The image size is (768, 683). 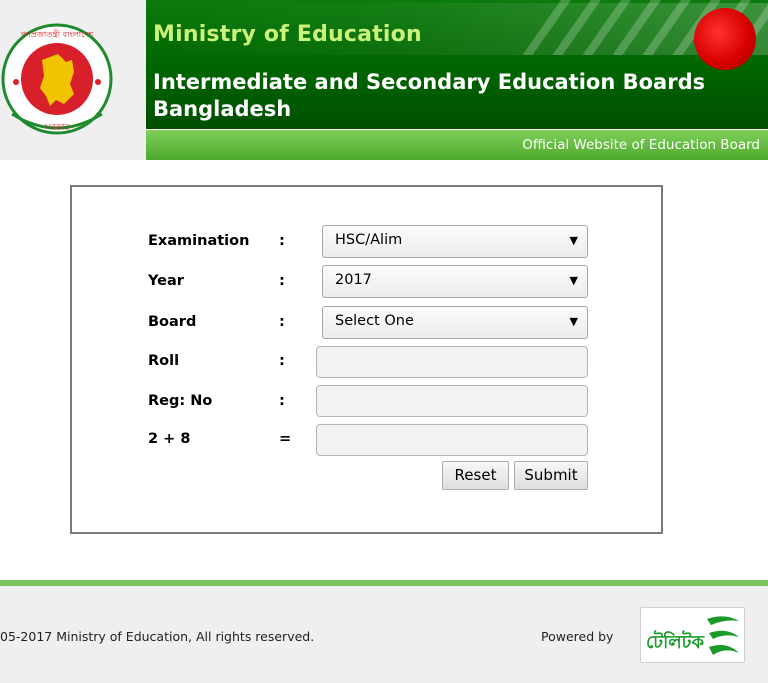 What do you see at coordinates (723, 635) in the screenshot?
I see `teletalk-swoosh-icon` at bounding box center [723, 635].